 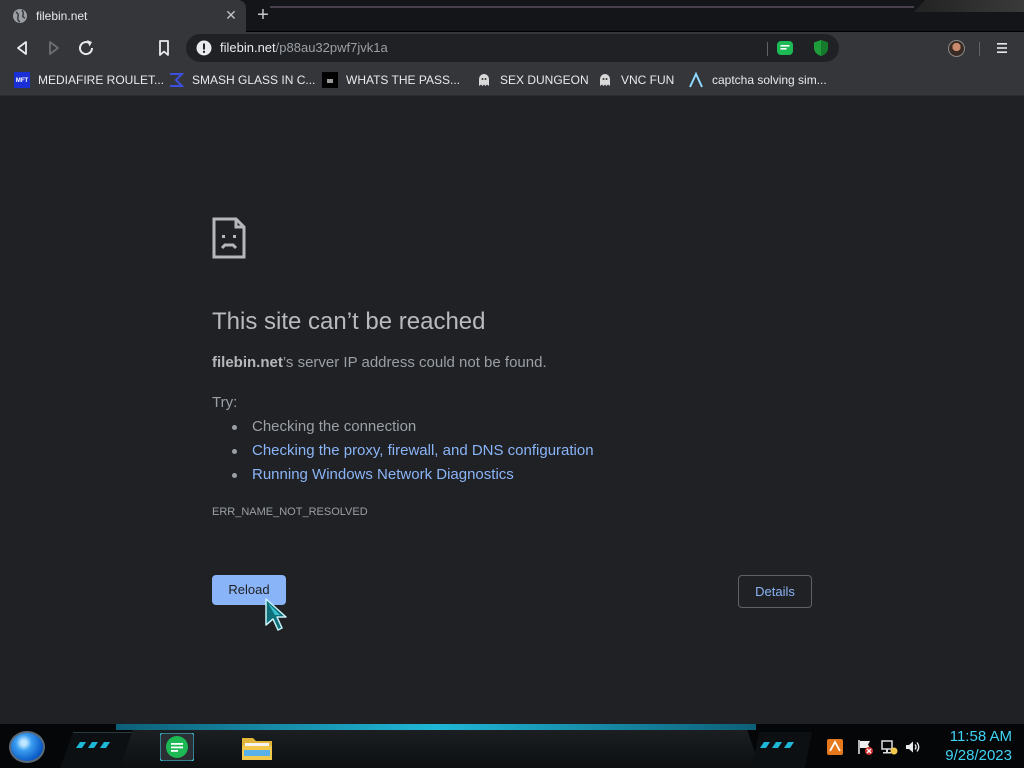 I want to click on url-text: filebin.net/p88au32pwf7jvk1a, so click(x=304, y=48).